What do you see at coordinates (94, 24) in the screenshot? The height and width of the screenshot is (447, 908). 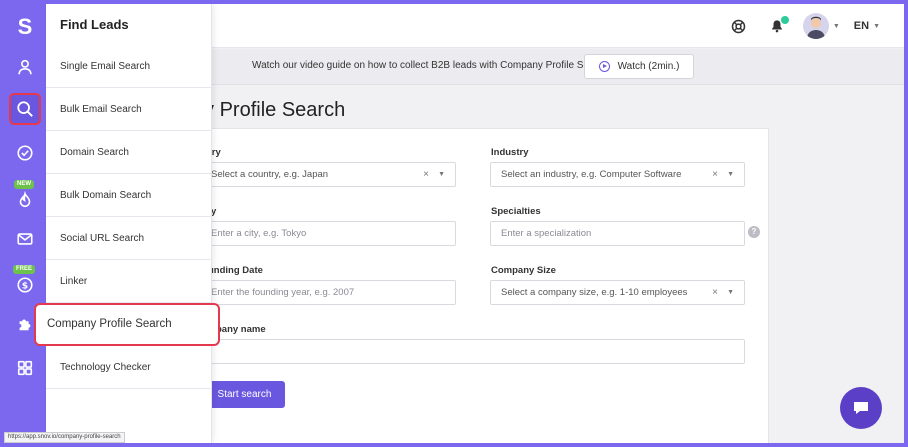 I see `panel-title: Find Leads` at bounding box center [94, 24].